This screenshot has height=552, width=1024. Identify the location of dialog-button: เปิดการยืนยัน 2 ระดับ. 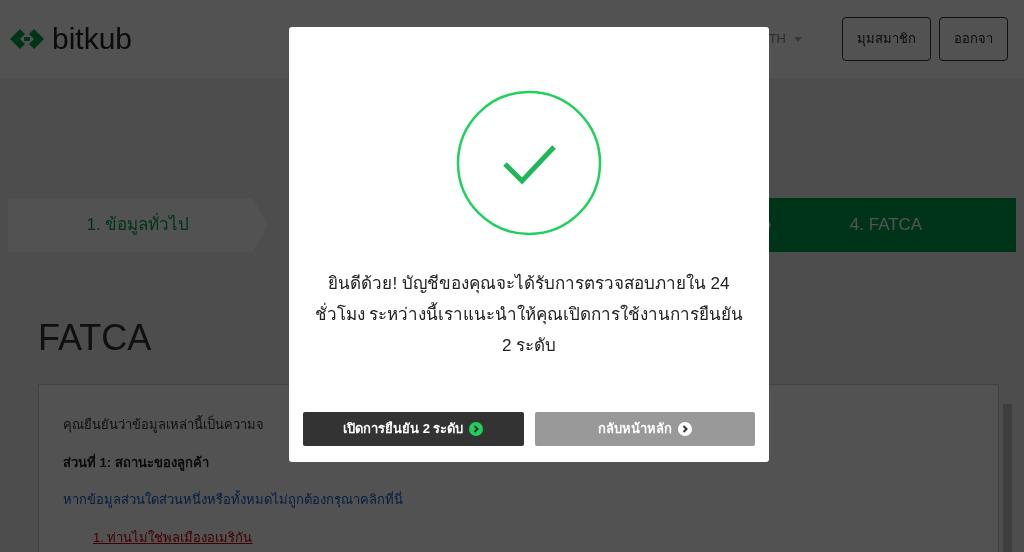
(413, 429).